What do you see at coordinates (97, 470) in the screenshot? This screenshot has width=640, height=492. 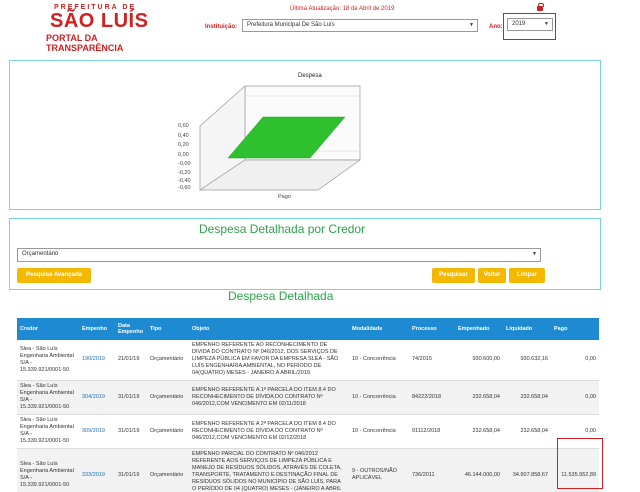 I see `cell-empenho-link: 333/2019` at bounding box center [97, 470].